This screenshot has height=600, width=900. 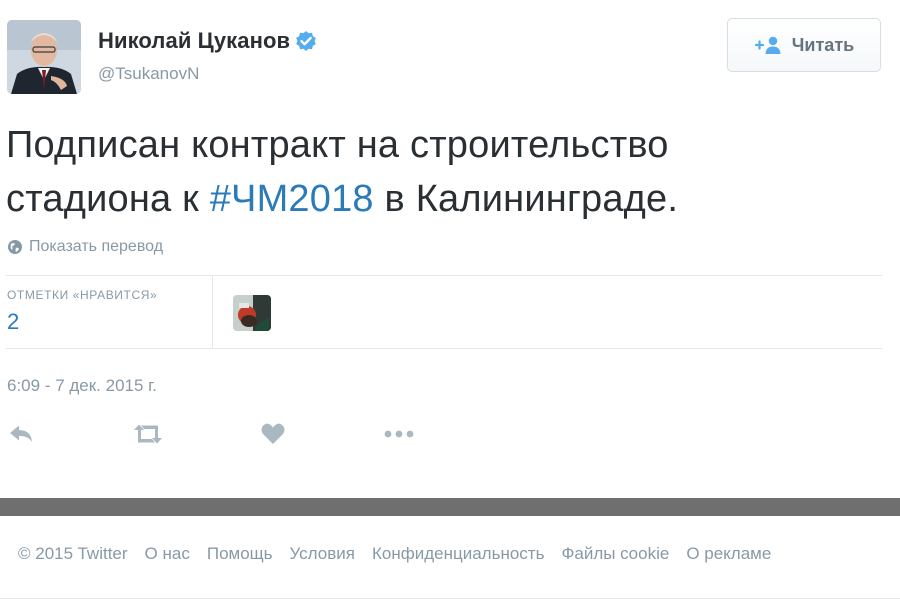 What do you see at coordinates (109, 312) in the screenshot?
I see `likes-stat: ОТМЕТКИ «НРАВИТСЯ» 2` at bounding box center [109, 312].